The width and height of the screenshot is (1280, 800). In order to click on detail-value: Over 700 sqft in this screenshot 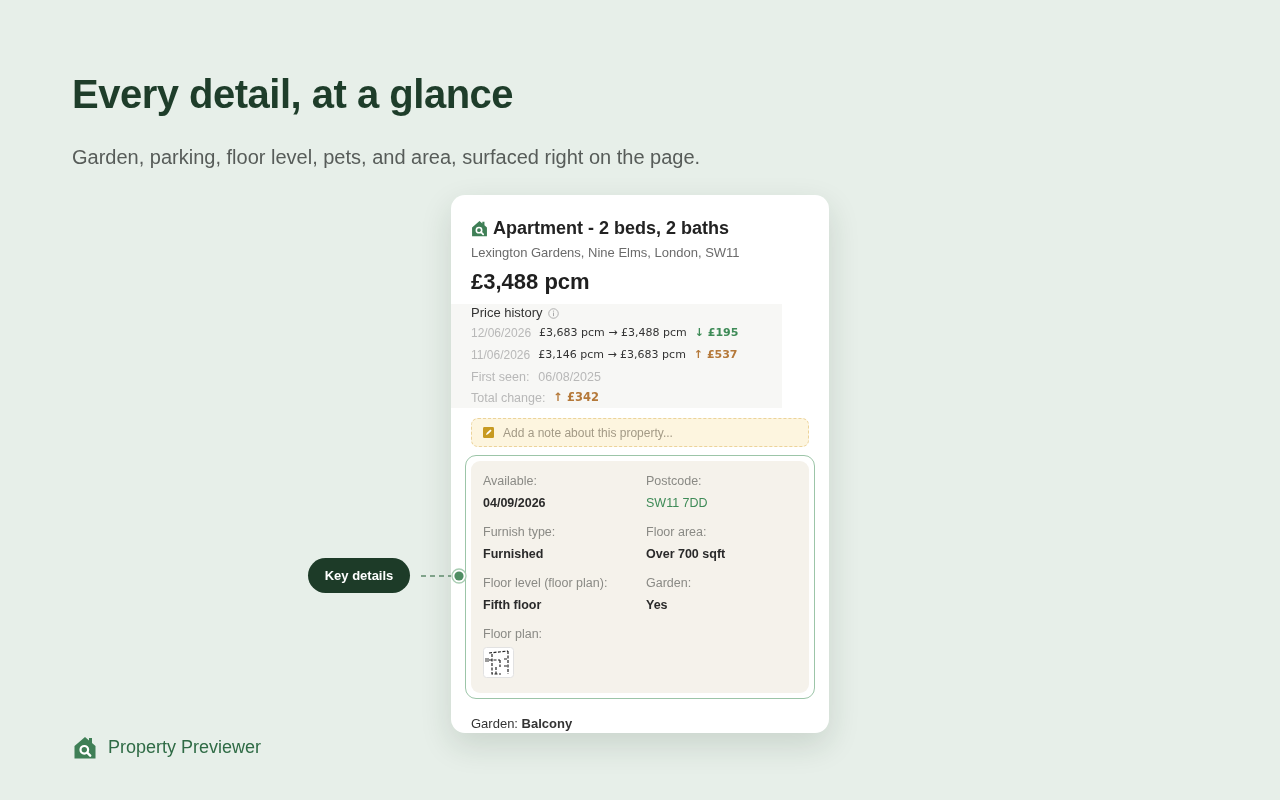, I will do `click(686, 554)`.